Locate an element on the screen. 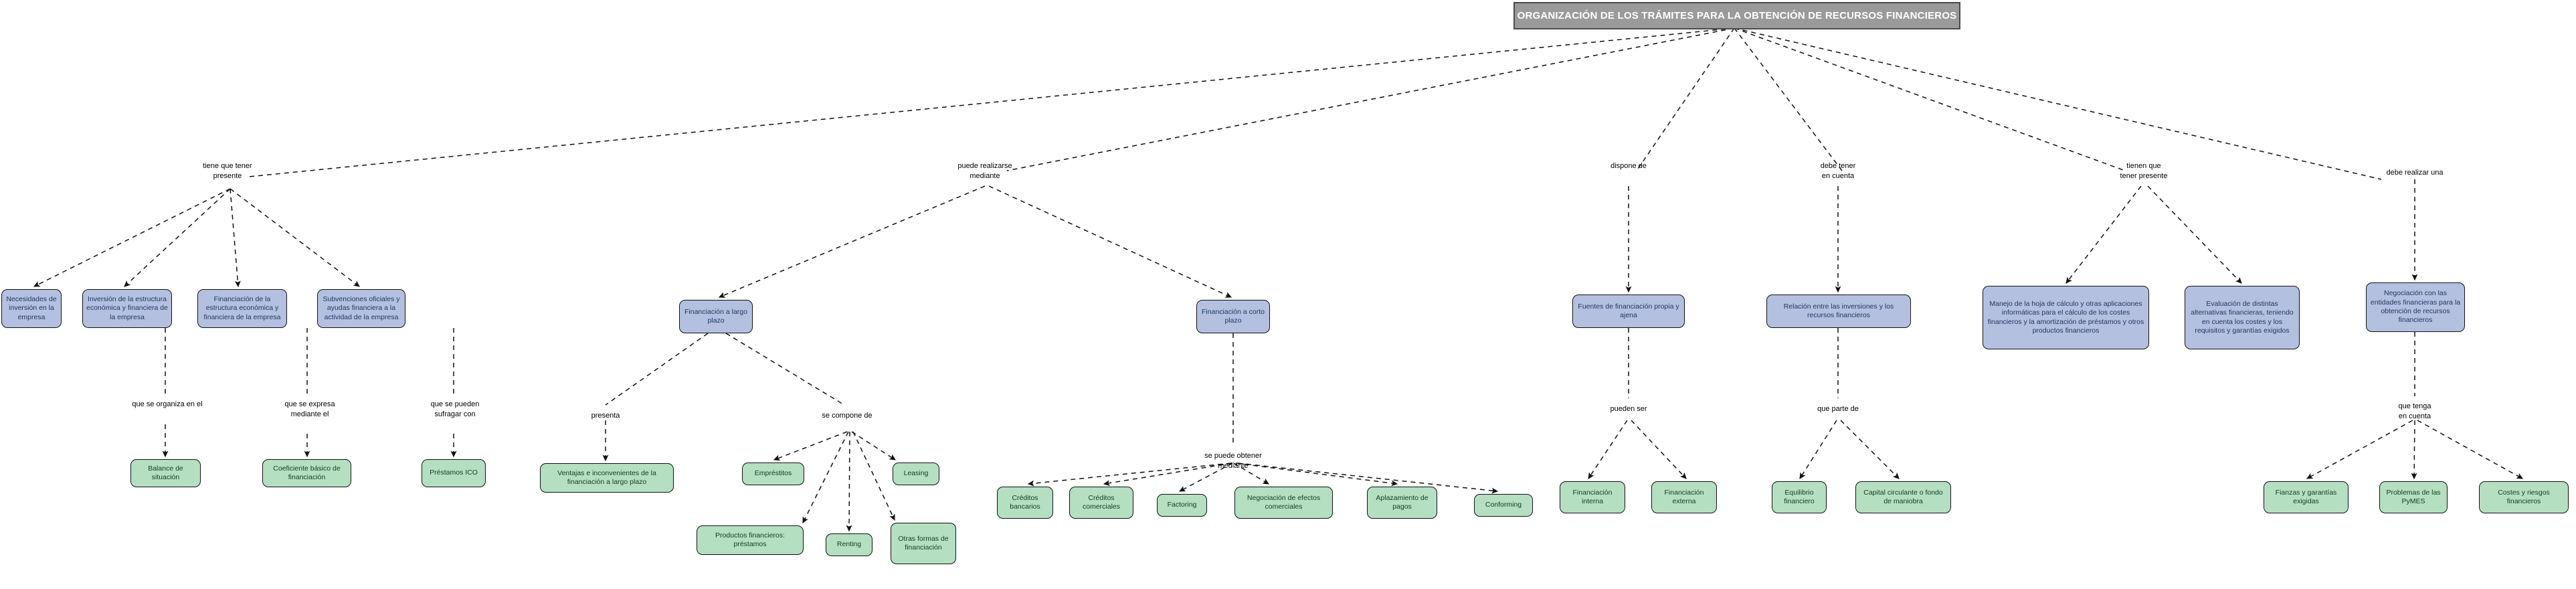 The image size is (2576, 589). node-label-balance-de-situacion: Balance de situación is located at coordinates (165, 472).